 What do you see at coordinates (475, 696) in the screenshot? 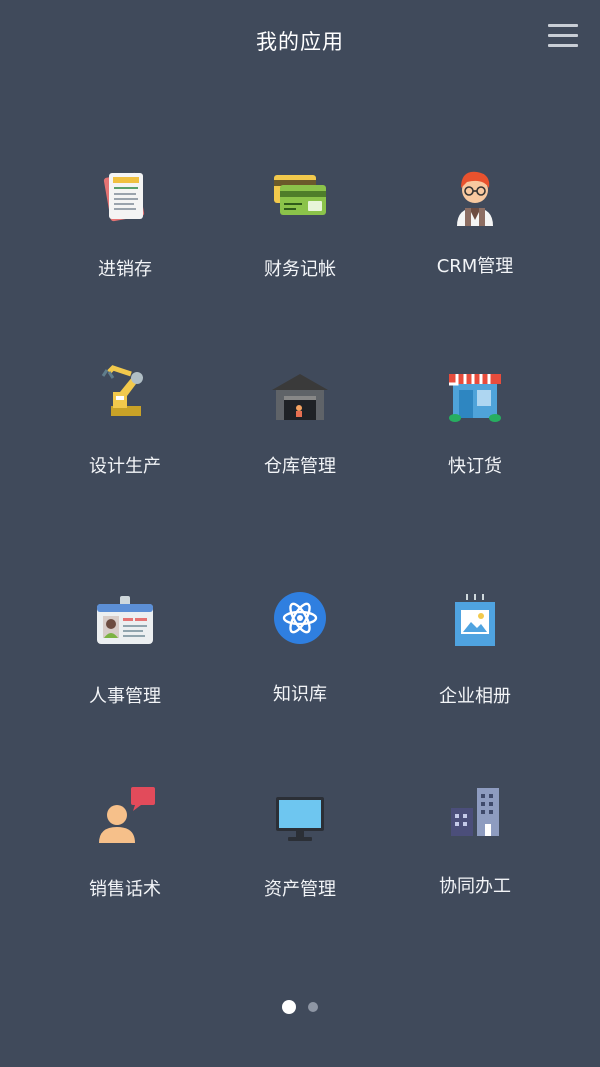
I see `app-label: 企业相册` at bounding box center [475, 696].